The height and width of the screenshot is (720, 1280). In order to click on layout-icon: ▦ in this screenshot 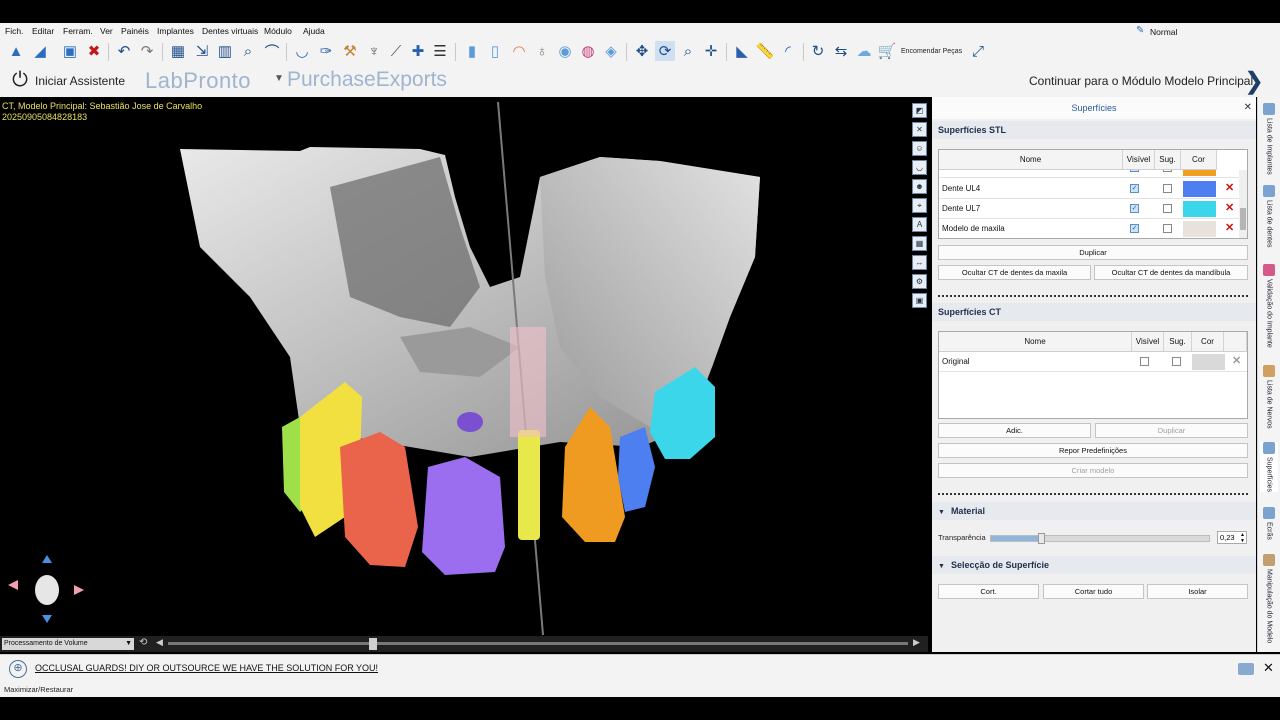, I will do `click(178, 51)`.